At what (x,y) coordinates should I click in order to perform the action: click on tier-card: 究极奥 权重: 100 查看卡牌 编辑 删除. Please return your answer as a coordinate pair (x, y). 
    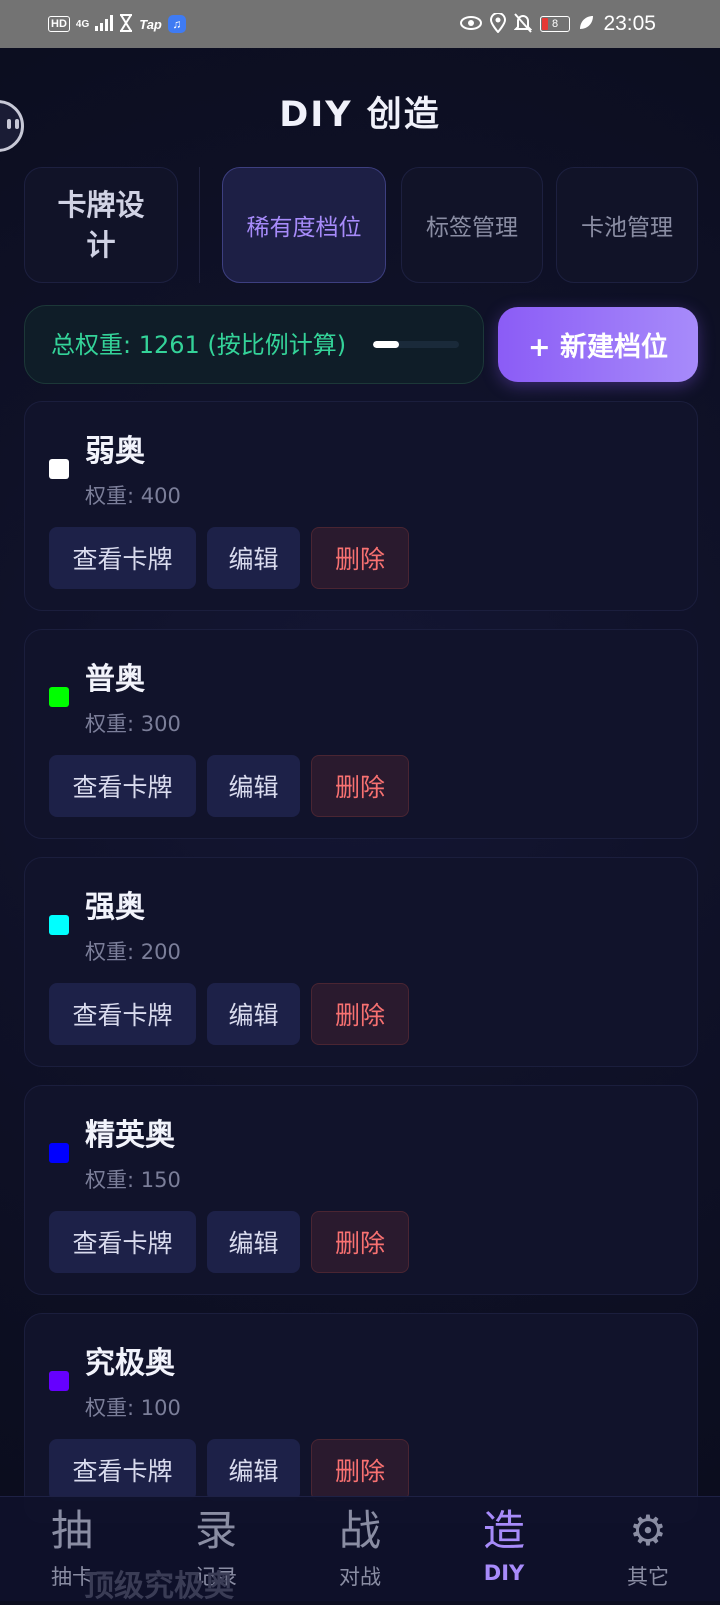
    Looking at the image, I should click on (361, 1418).